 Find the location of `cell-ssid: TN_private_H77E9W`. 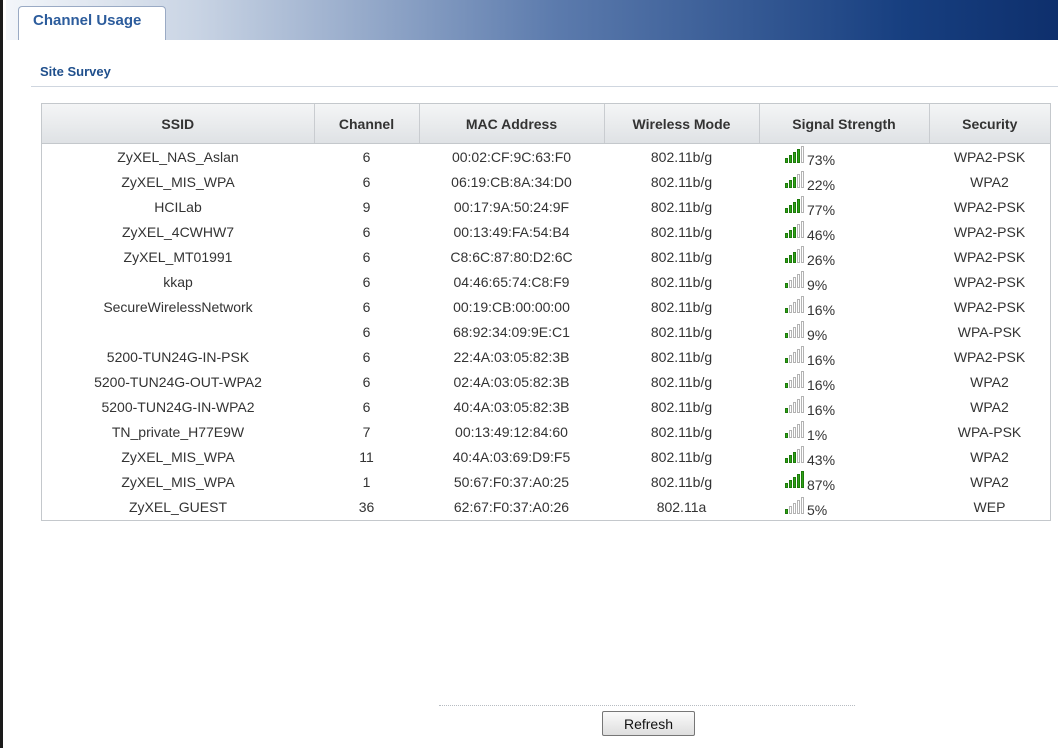

cell-ssid: TN_private_H77E9W is located at coordinates (178, 431).